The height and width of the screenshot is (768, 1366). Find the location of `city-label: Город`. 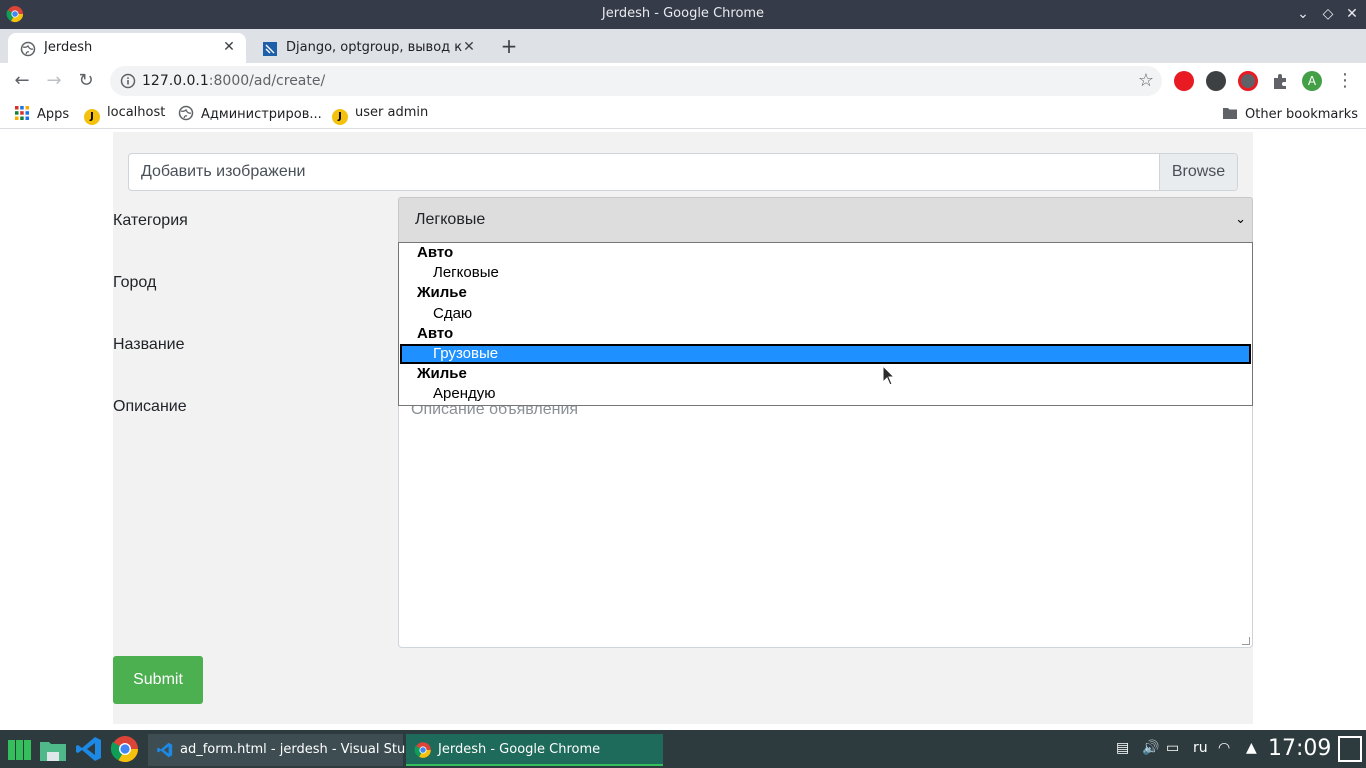

city-label: Город is located at coordinates (135, 282).